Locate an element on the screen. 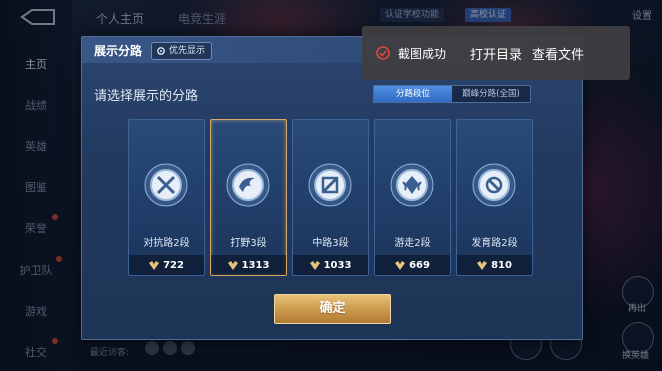  select-lane-prompt: 请选择展示的分路 is located at coordinates (146, 96).